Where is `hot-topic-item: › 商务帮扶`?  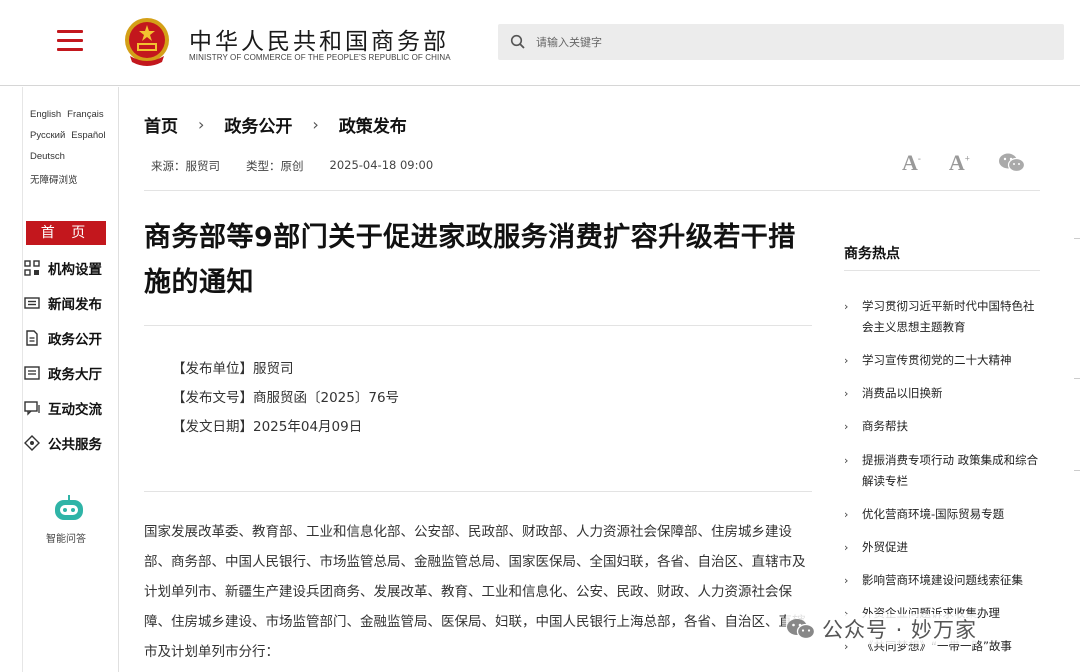
hot-topic-item: › 商务帮扶 is located at coordinates (944, 426).